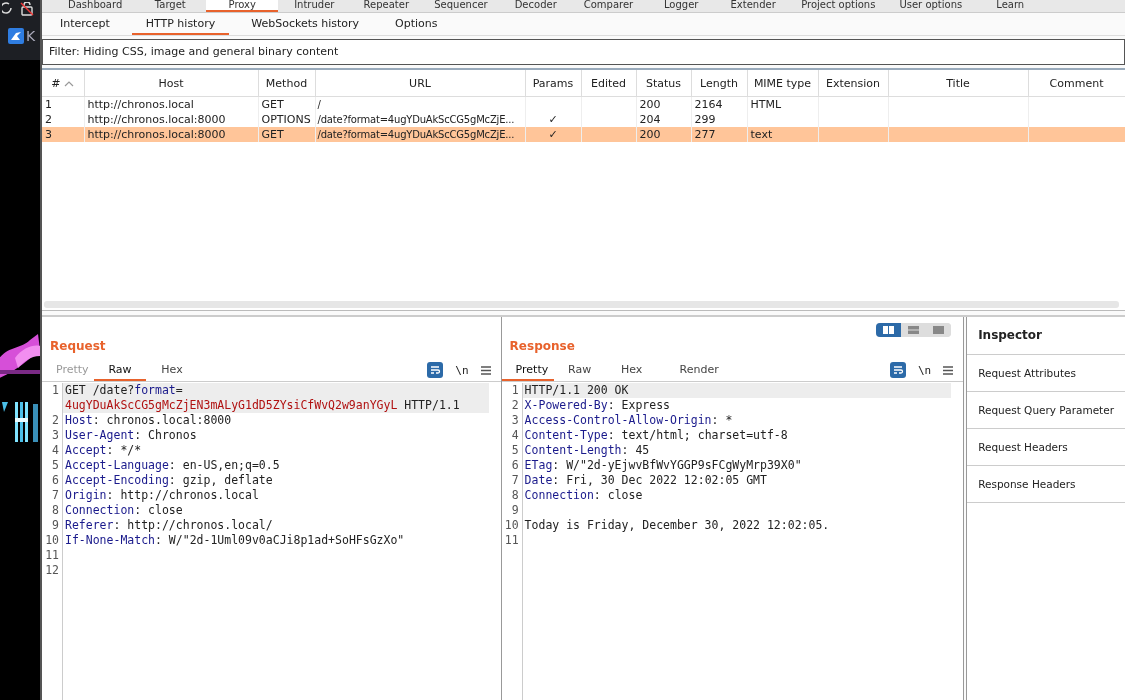 This screenshot has height=700, width=1125. I want to click on history-tab: HTTP history, so click(180, 24).